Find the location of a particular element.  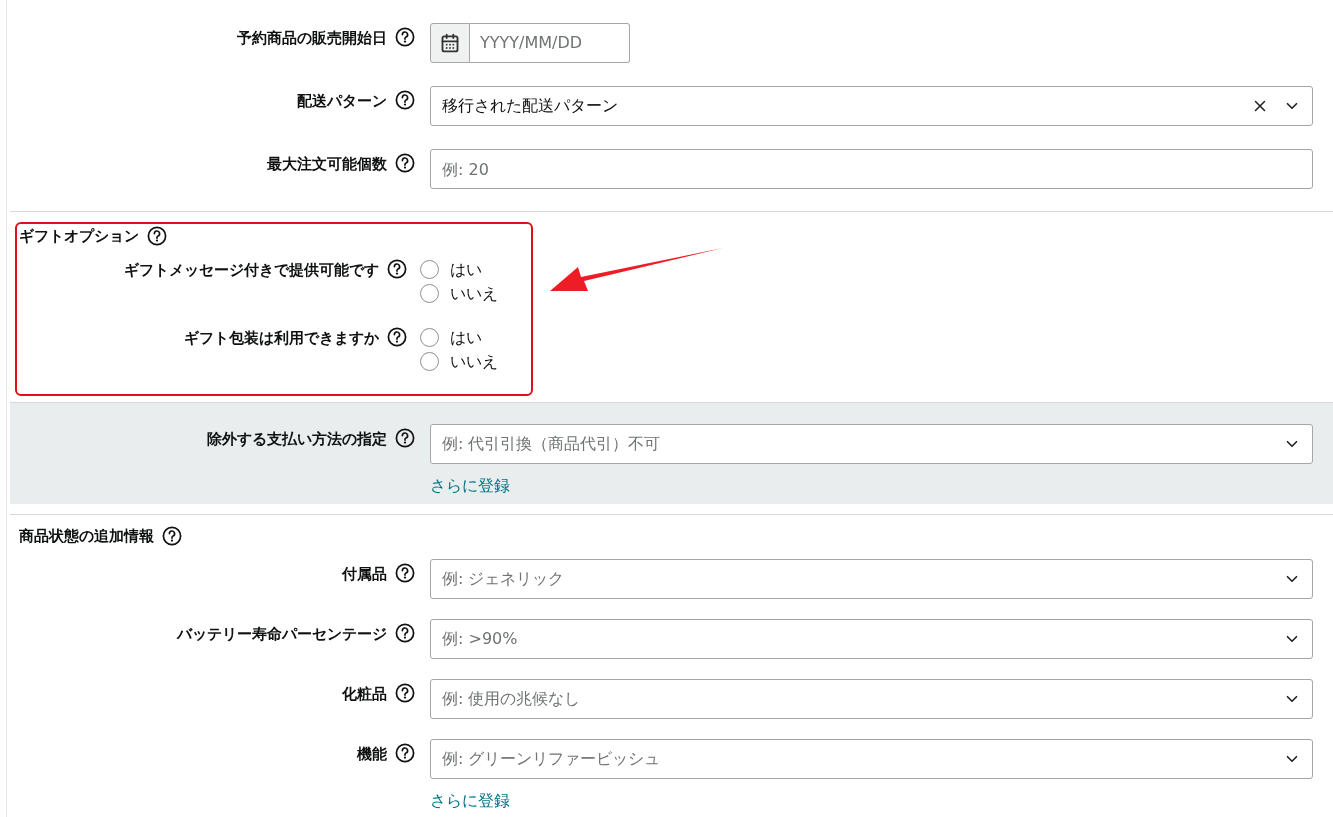

field-label: 機能 is located at coordinates (372, 754).